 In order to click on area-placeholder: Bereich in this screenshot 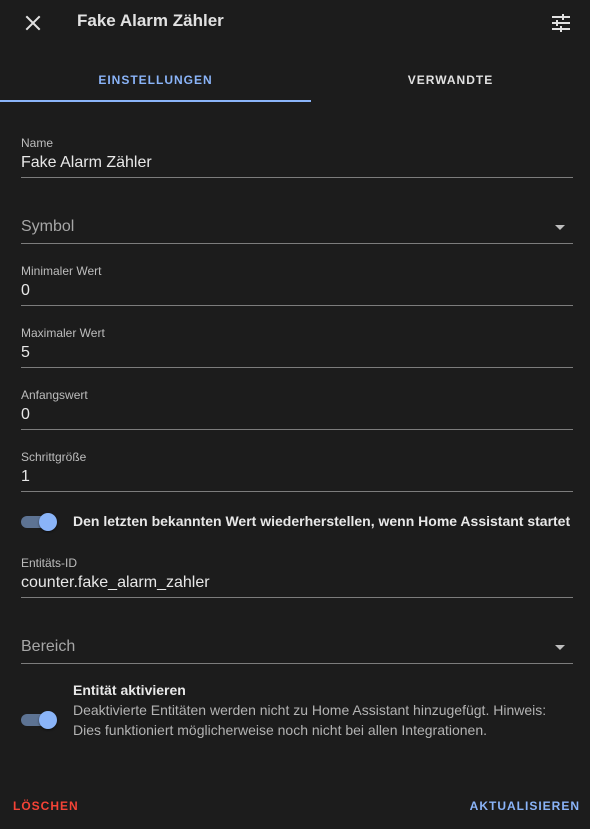, I will do `click(48, 646)`.